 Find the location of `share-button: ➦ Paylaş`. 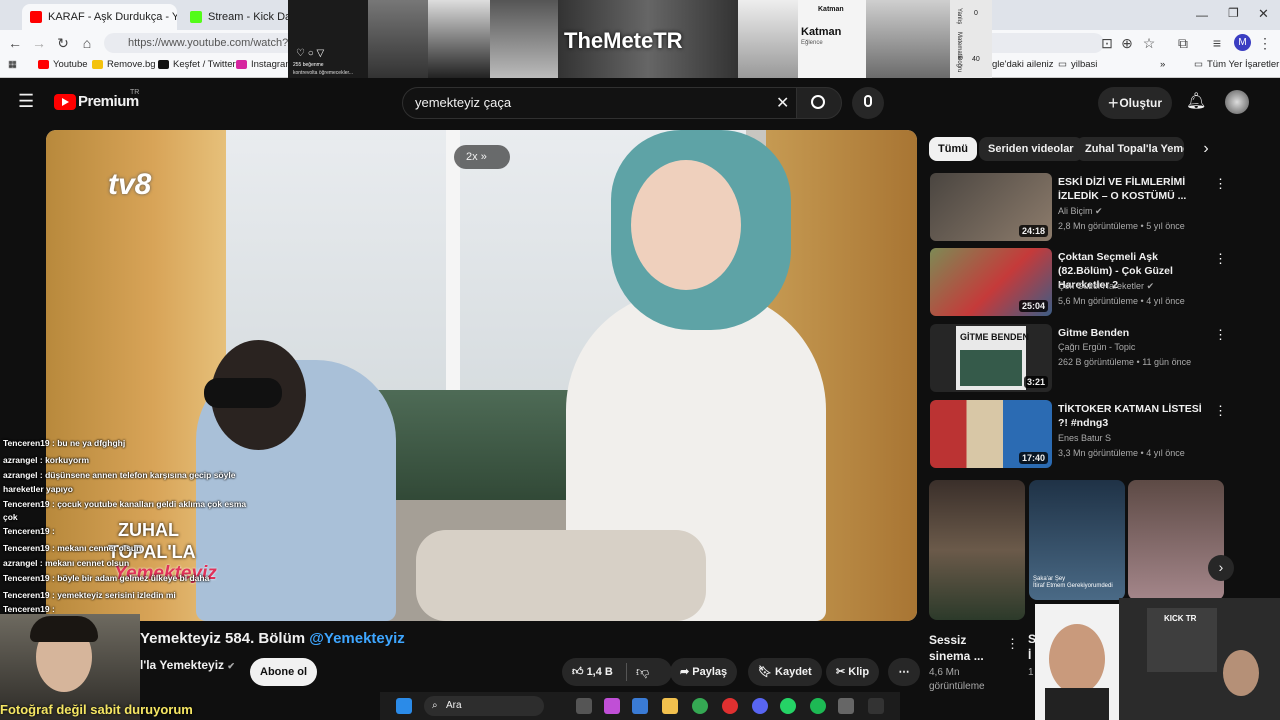

share-button: ➦ Paylaş is located at coordinates (704, 672).